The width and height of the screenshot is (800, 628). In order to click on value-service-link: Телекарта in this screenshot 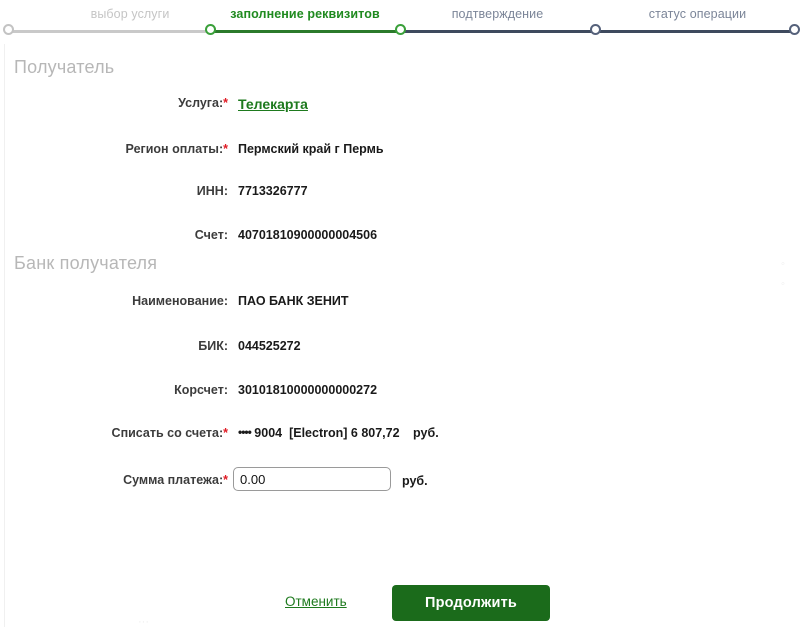, I will do `click(273, 104)`.